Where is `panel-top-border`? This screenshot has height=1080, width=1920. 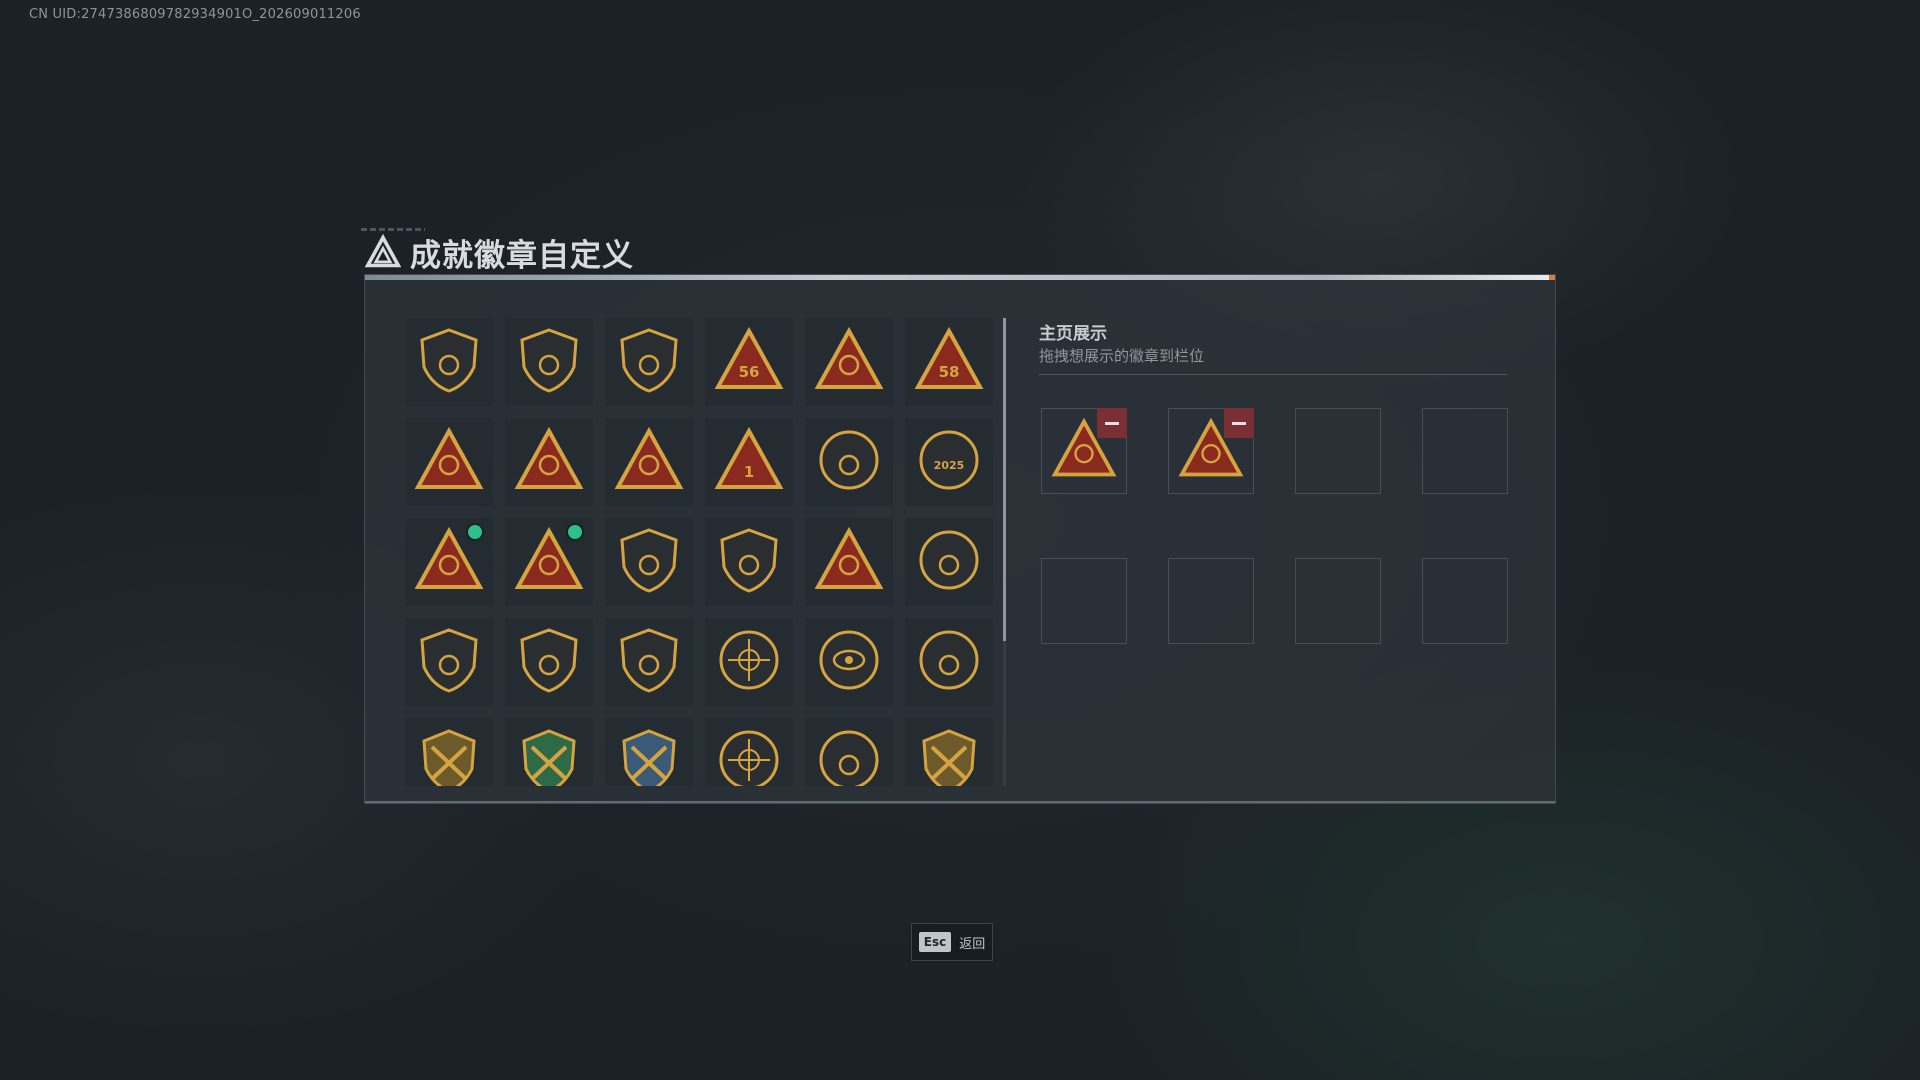
panel-top-border is located at coordinates (960, 277).